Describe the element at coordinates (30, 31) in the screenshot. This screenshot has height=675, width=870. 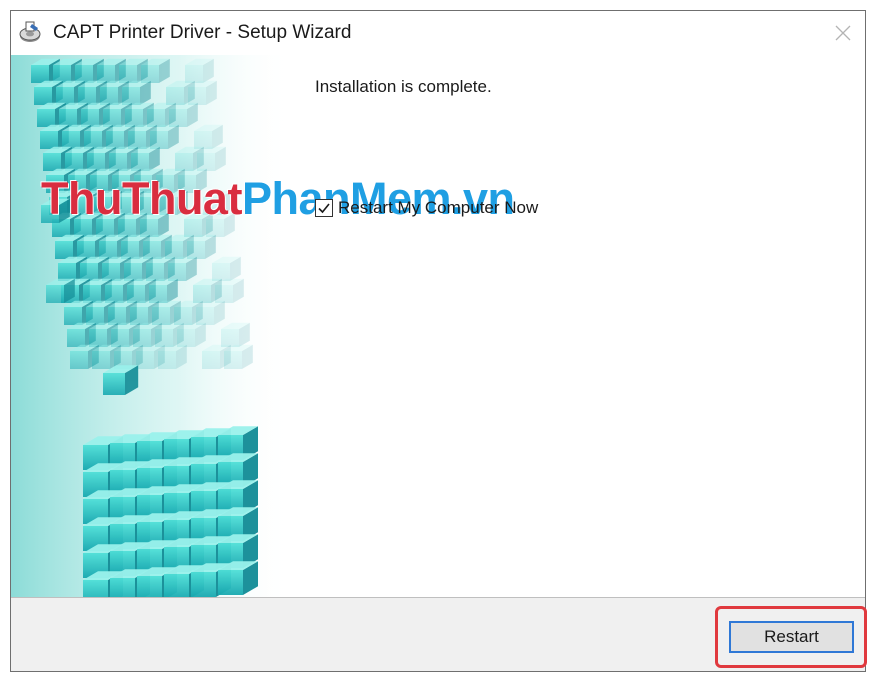
I see `printer-setup-icon` at that location.